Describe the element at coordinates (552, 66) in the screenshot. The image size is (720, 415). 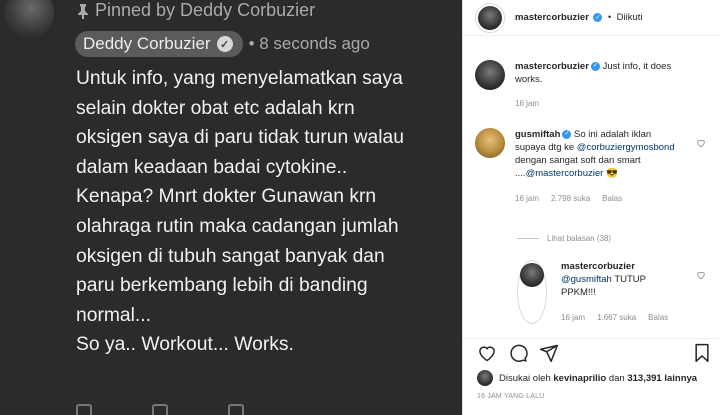
I see `caption-username: mastercorbuzier` at that location.